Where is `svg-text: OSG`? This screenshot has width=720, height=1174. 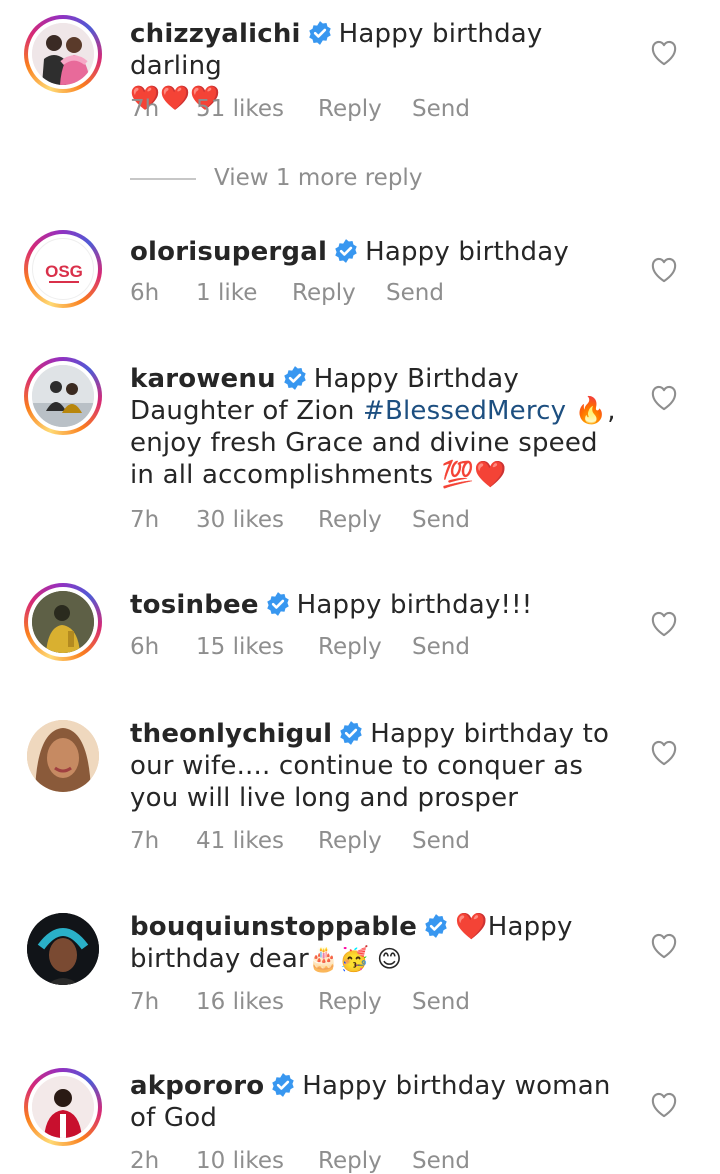 svg-text: OSG is located at coordinates (64, 271).